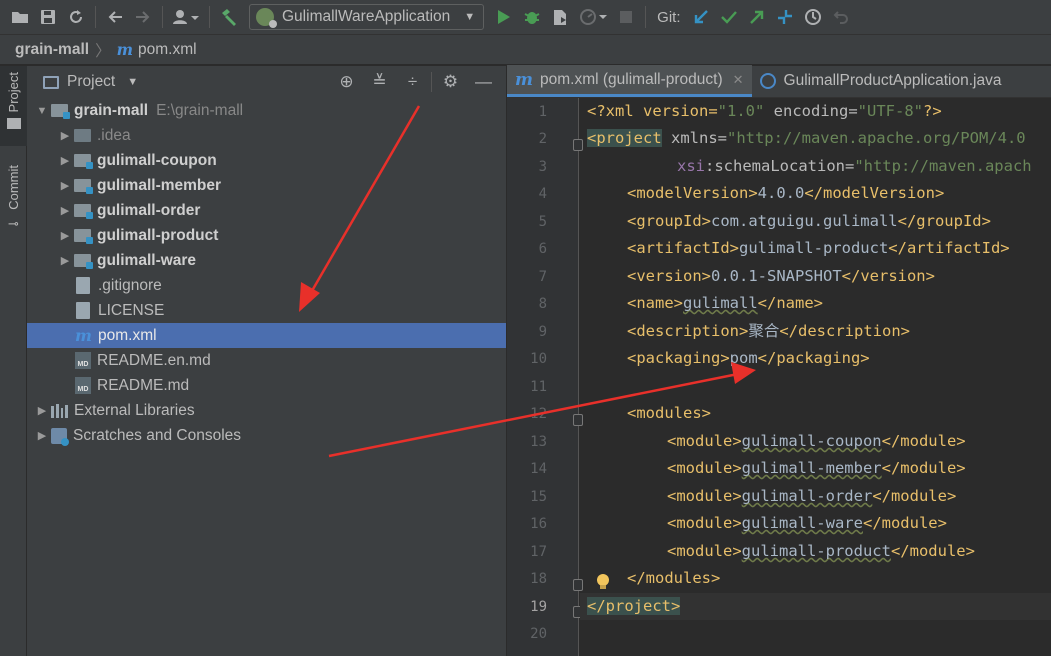  Describe the element at coordinates (538, 607) in the screenshot. I see `line-number-current: 19` at that location.